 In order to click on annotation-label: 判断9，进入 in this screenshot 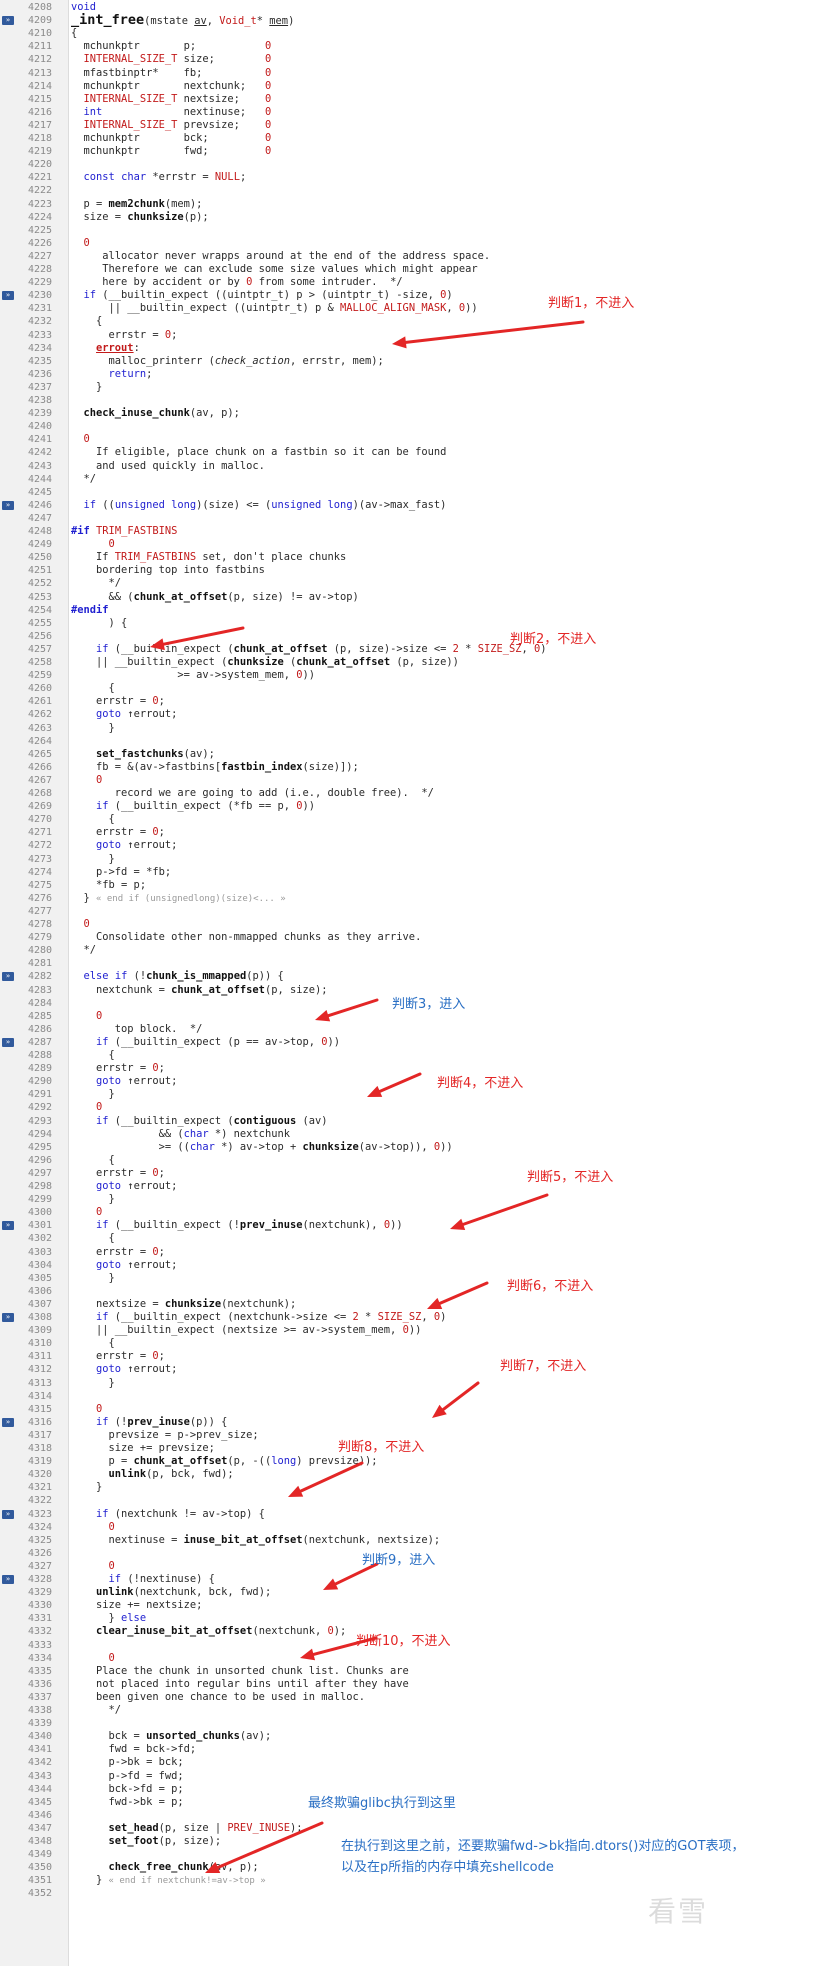, I will do `click(399, 1560)`.